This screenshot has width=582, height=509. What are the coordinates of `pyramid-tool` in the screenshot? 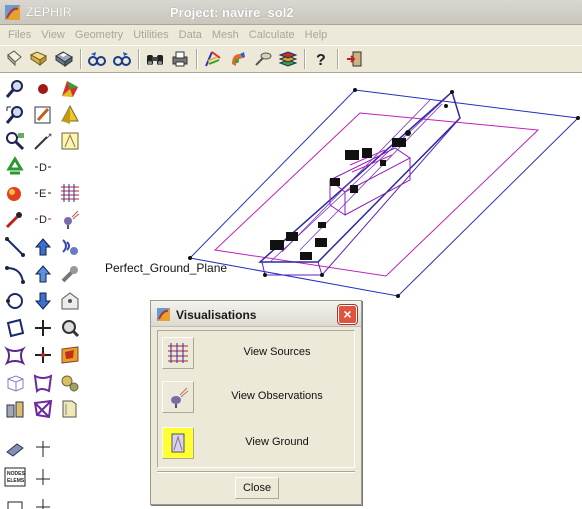 It's located at (70, 115).